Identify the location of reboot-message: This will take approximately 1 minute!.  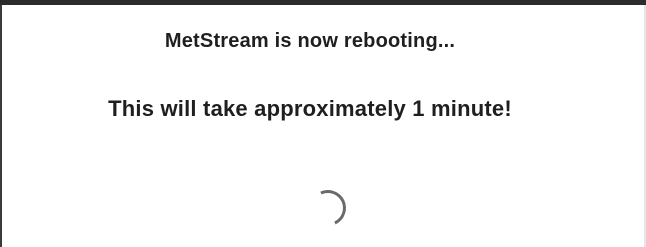
(310, 108).